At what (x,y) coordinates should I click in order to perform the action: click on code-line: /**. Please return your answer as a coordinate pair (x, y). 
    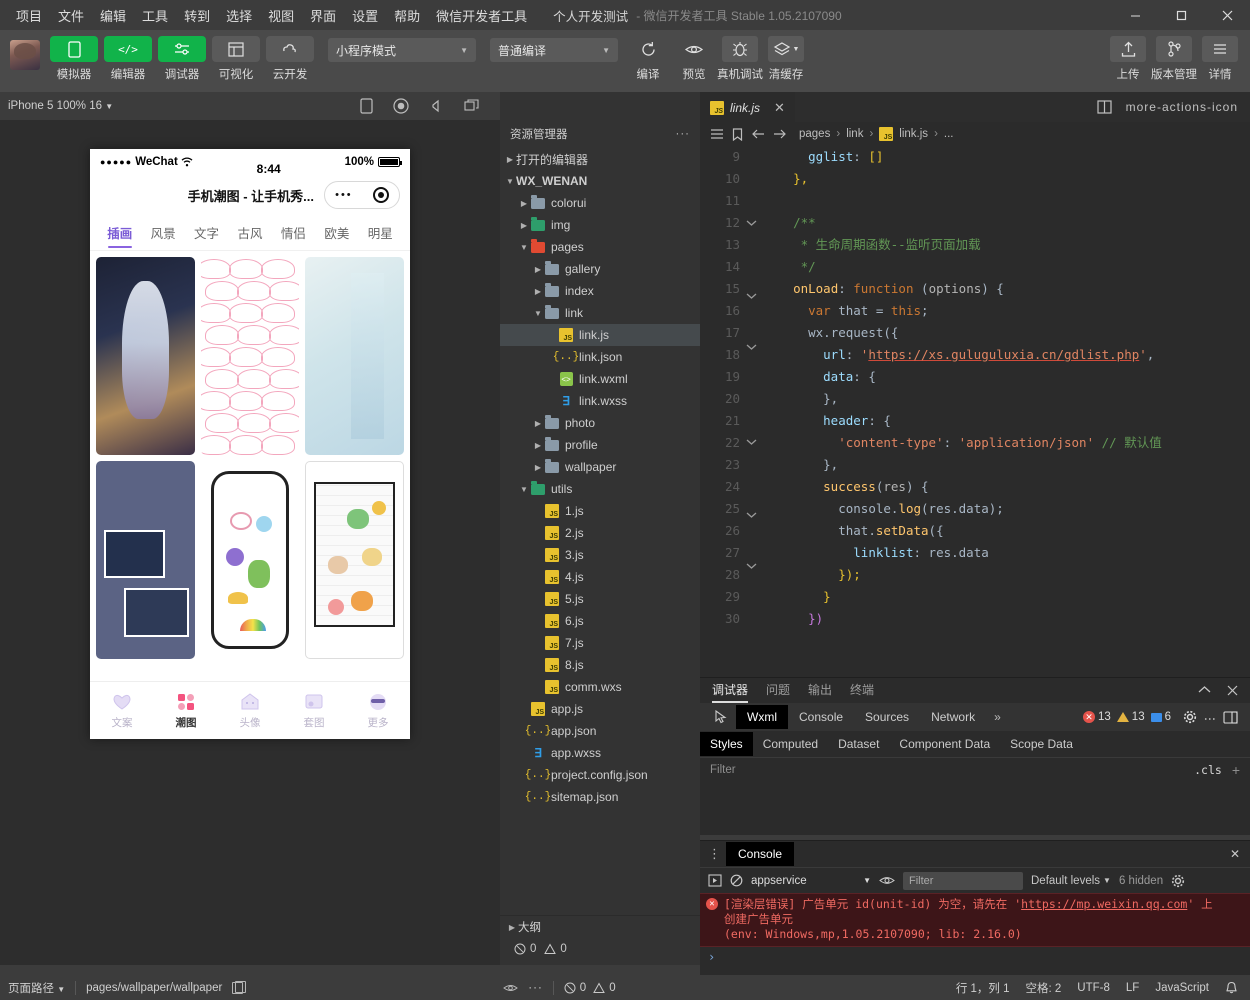
    Looking at the image, I should click on (1014, 223).